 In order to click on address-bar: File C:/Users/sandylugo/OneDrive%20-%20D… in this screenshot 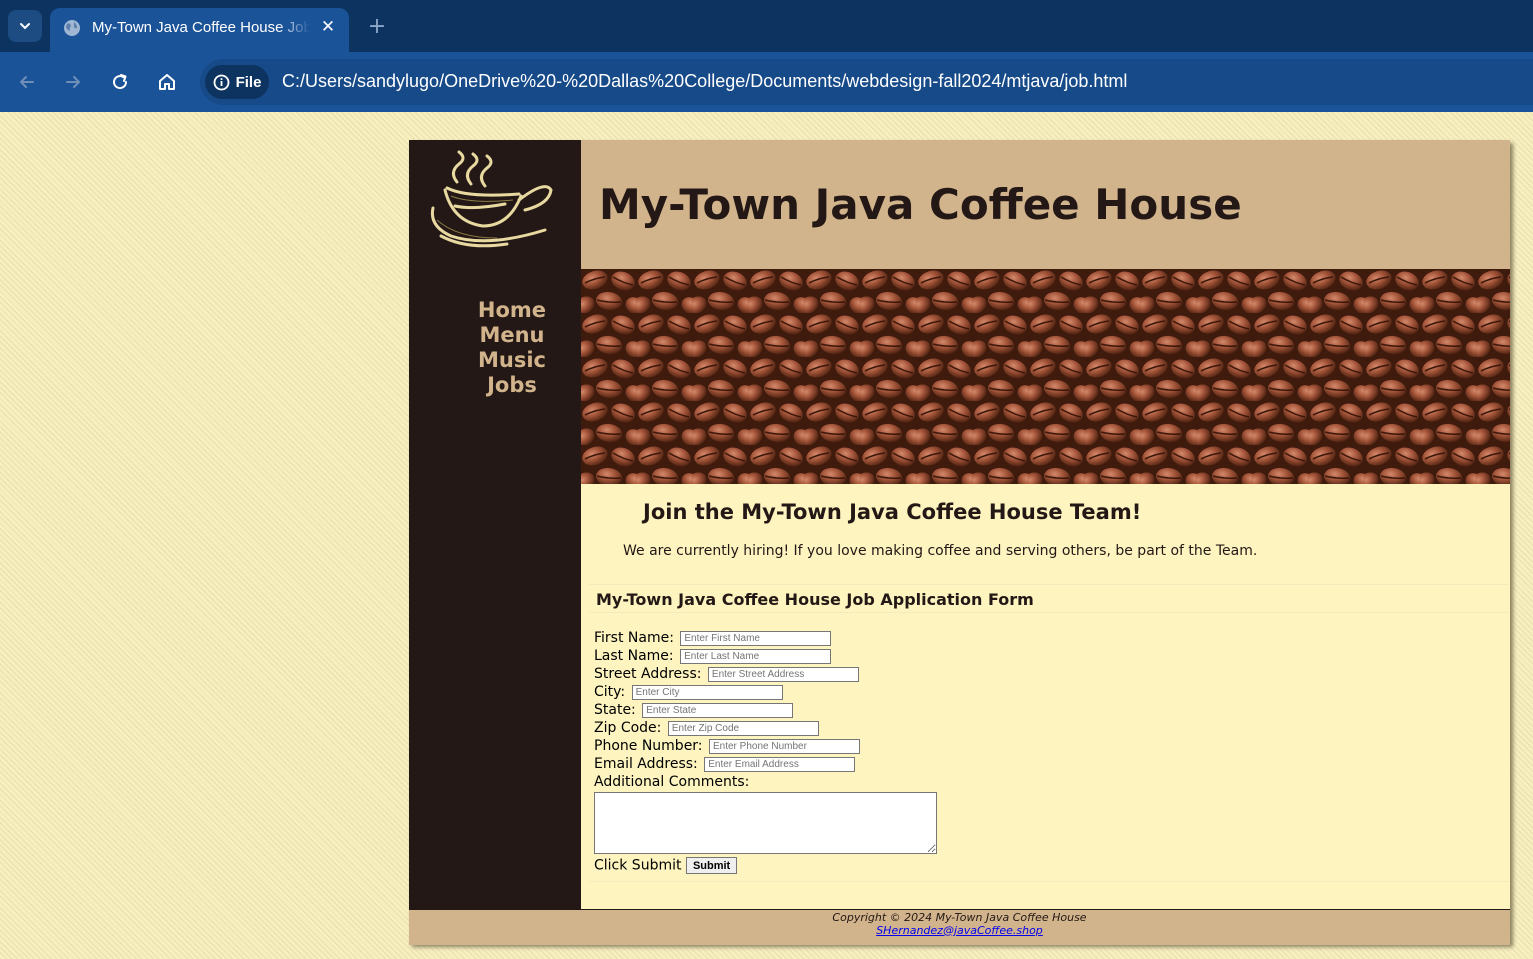, I will do `click(866, 82)`.